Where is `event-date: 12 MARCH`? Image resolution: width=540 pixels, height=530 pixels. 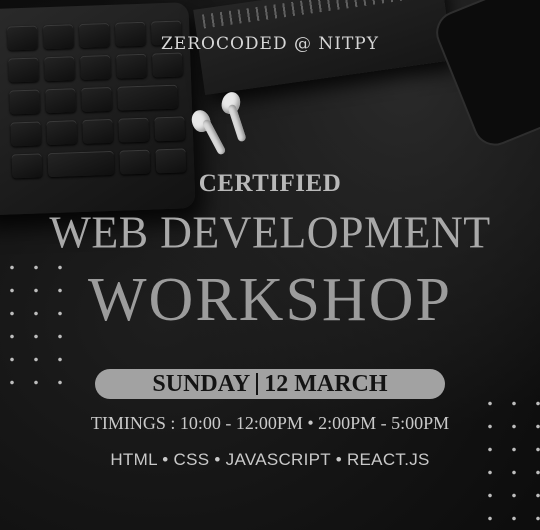 event-date: 12 MARCH is located at coordinates (326, 383).